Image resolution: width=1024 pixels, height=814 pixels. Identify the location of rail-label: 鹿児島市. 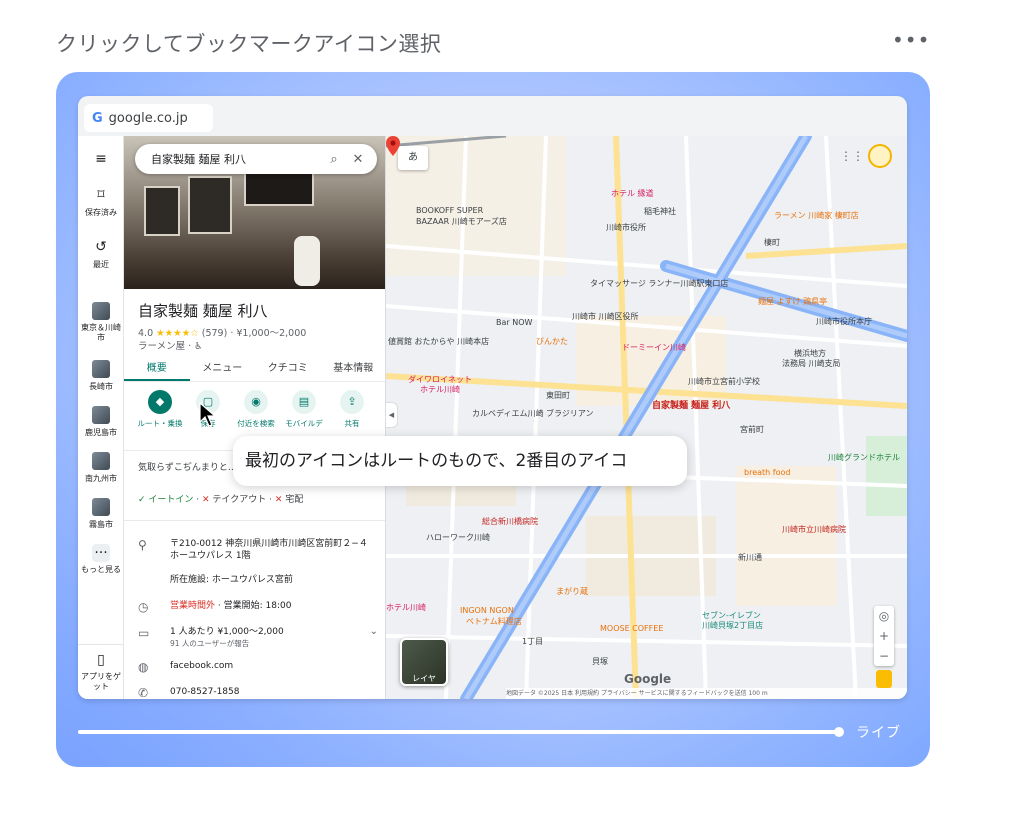
(101, 432).